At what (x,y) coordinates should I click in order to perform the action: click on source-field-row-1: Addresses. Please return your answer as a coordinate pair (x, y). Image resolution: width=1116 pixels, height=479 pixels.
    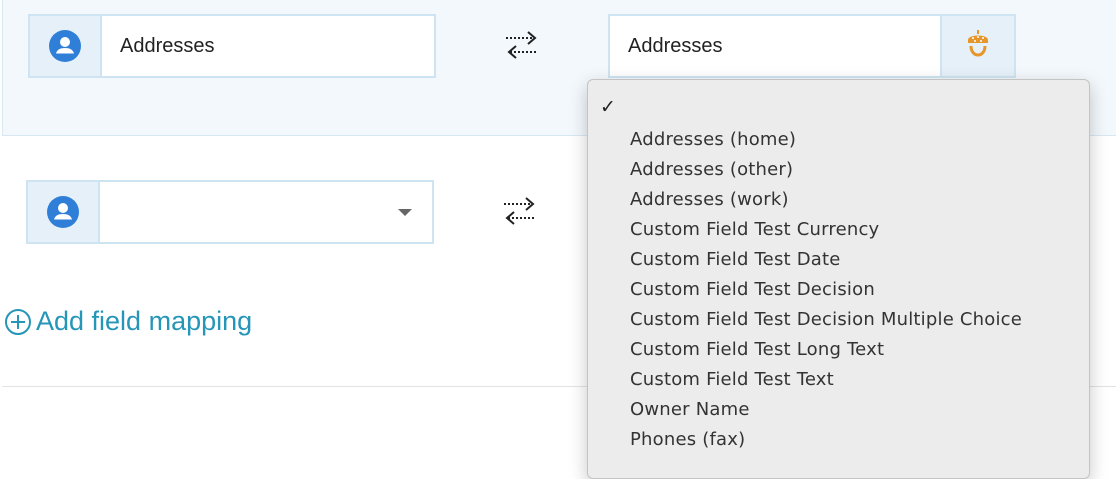
    Looking at the image, I should click on (232, 46).